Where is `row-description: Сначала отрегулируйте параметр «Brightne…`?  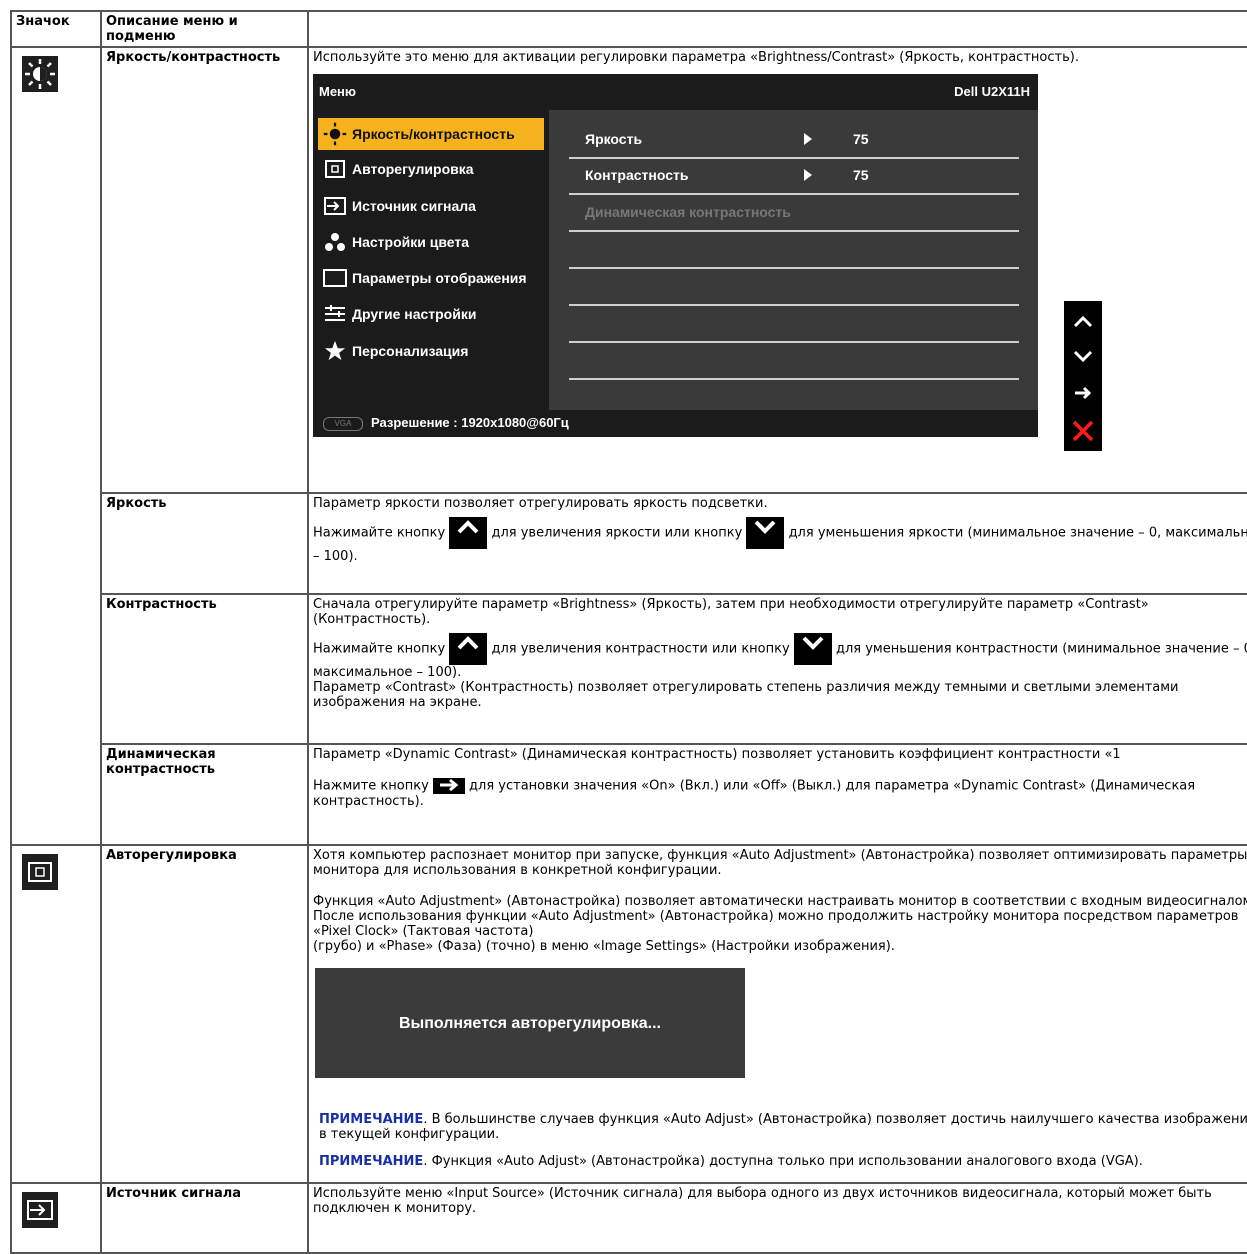 row-description: Сначала отрегулируйте параметр «Brightne… is located at coordinates (777, 669).